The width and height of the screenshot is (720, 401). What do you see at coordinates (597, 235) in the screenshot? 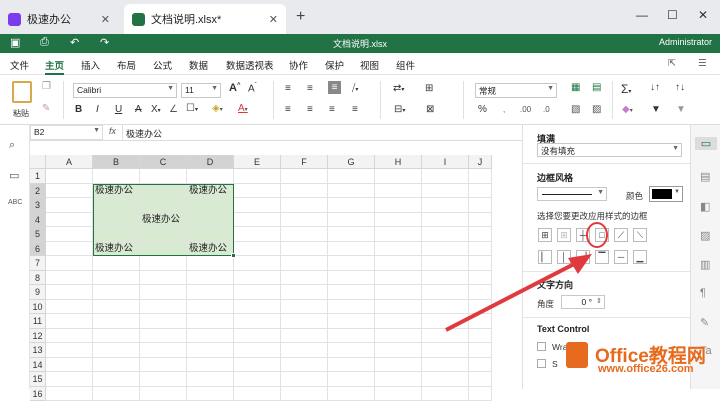
I see `highlight-circle` at bounding box center [597, 235].